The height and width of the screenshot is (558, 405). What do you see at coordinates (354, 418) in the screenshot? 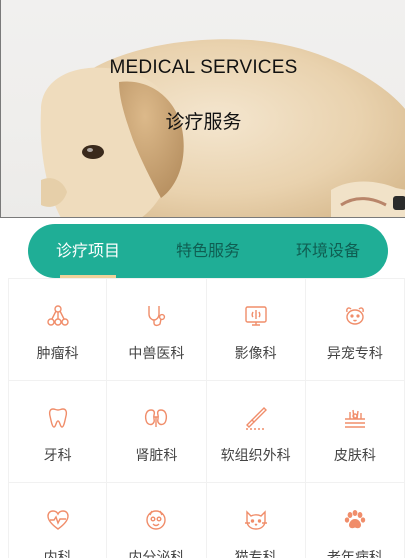
I see `skin-icon` at bounding box center [354, 418].